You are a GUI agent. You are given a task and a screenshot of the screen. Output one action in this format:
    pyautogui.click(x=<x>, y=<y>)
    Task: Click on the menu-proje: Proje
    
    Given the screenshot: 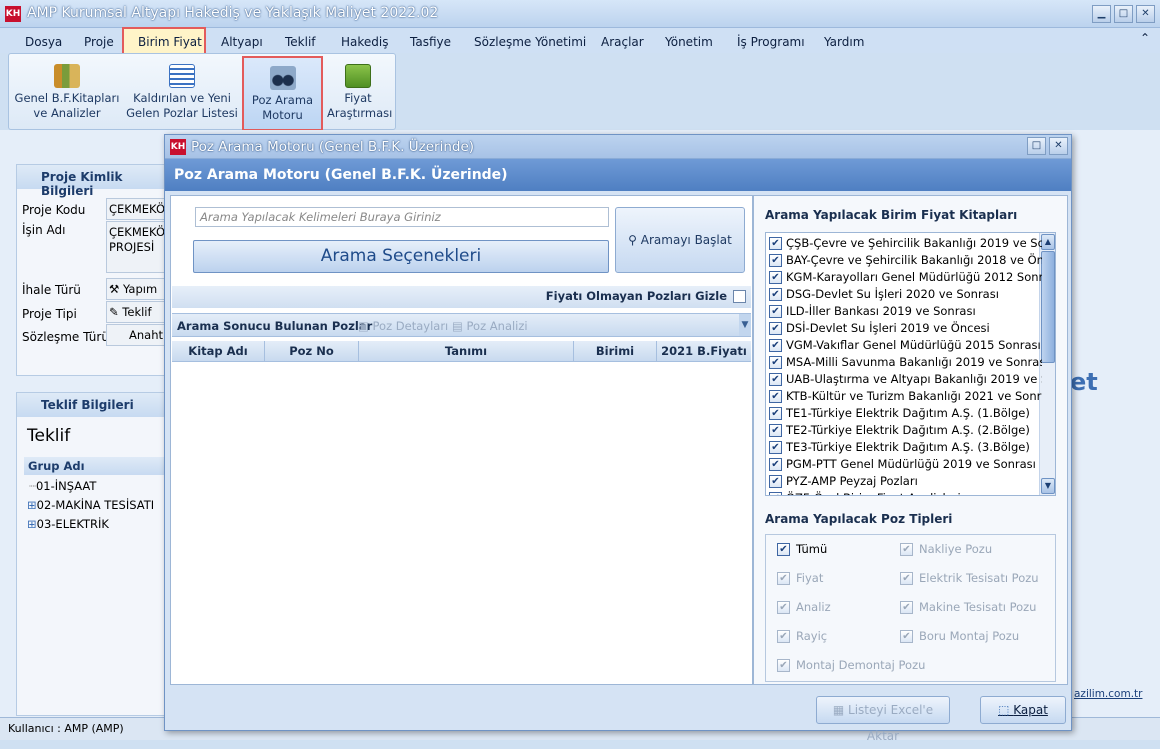 What is the action you would take?
    pyautogui.click(x=99, y=42)
    